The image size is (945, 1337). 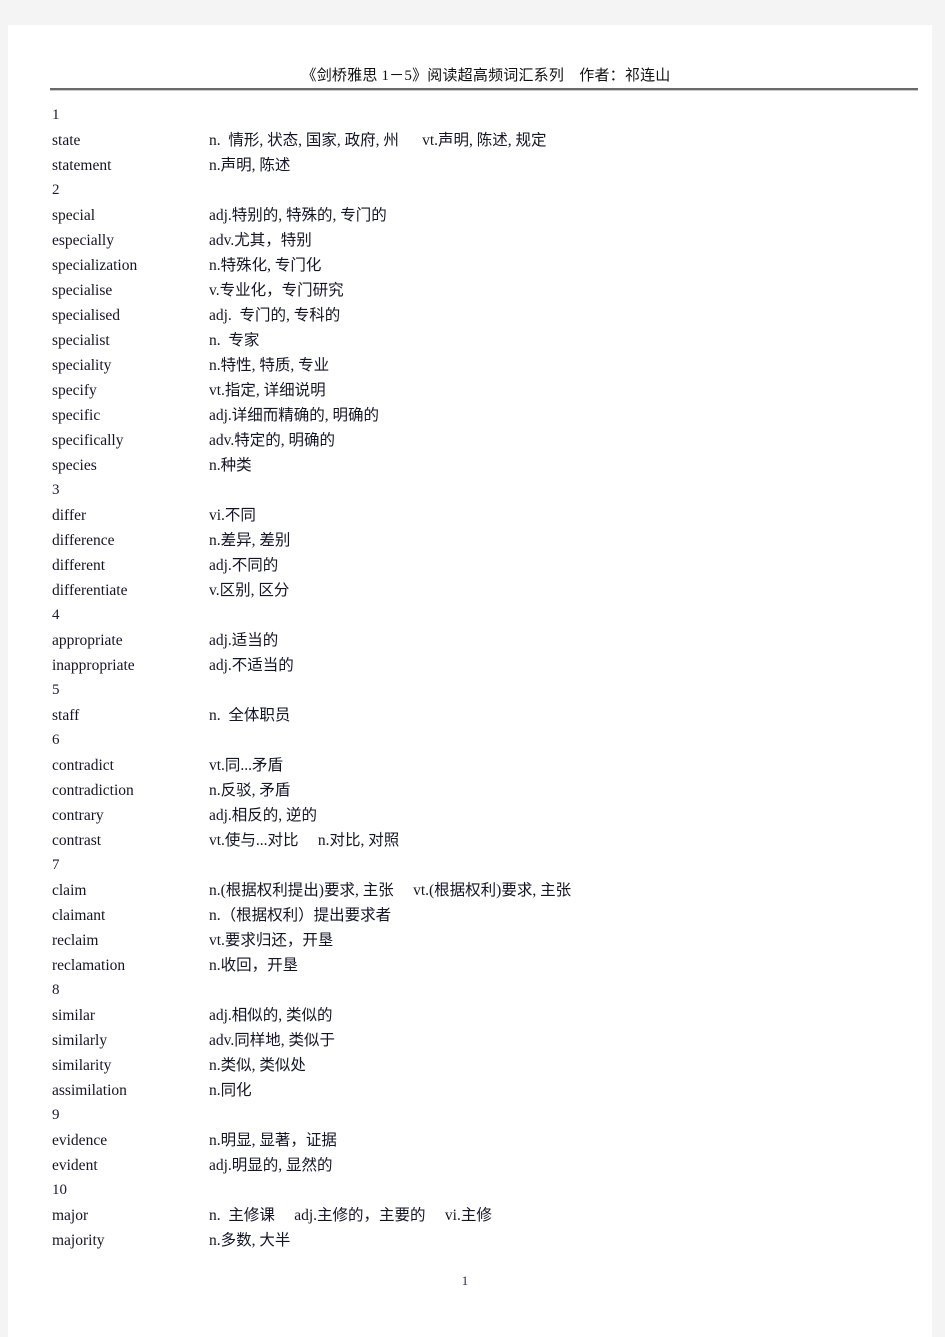 What do you see at coordinates (260, 240) in the screenshot?
I see `entry-definition: adv.尤其，特别` at bounding box center [260, 240].